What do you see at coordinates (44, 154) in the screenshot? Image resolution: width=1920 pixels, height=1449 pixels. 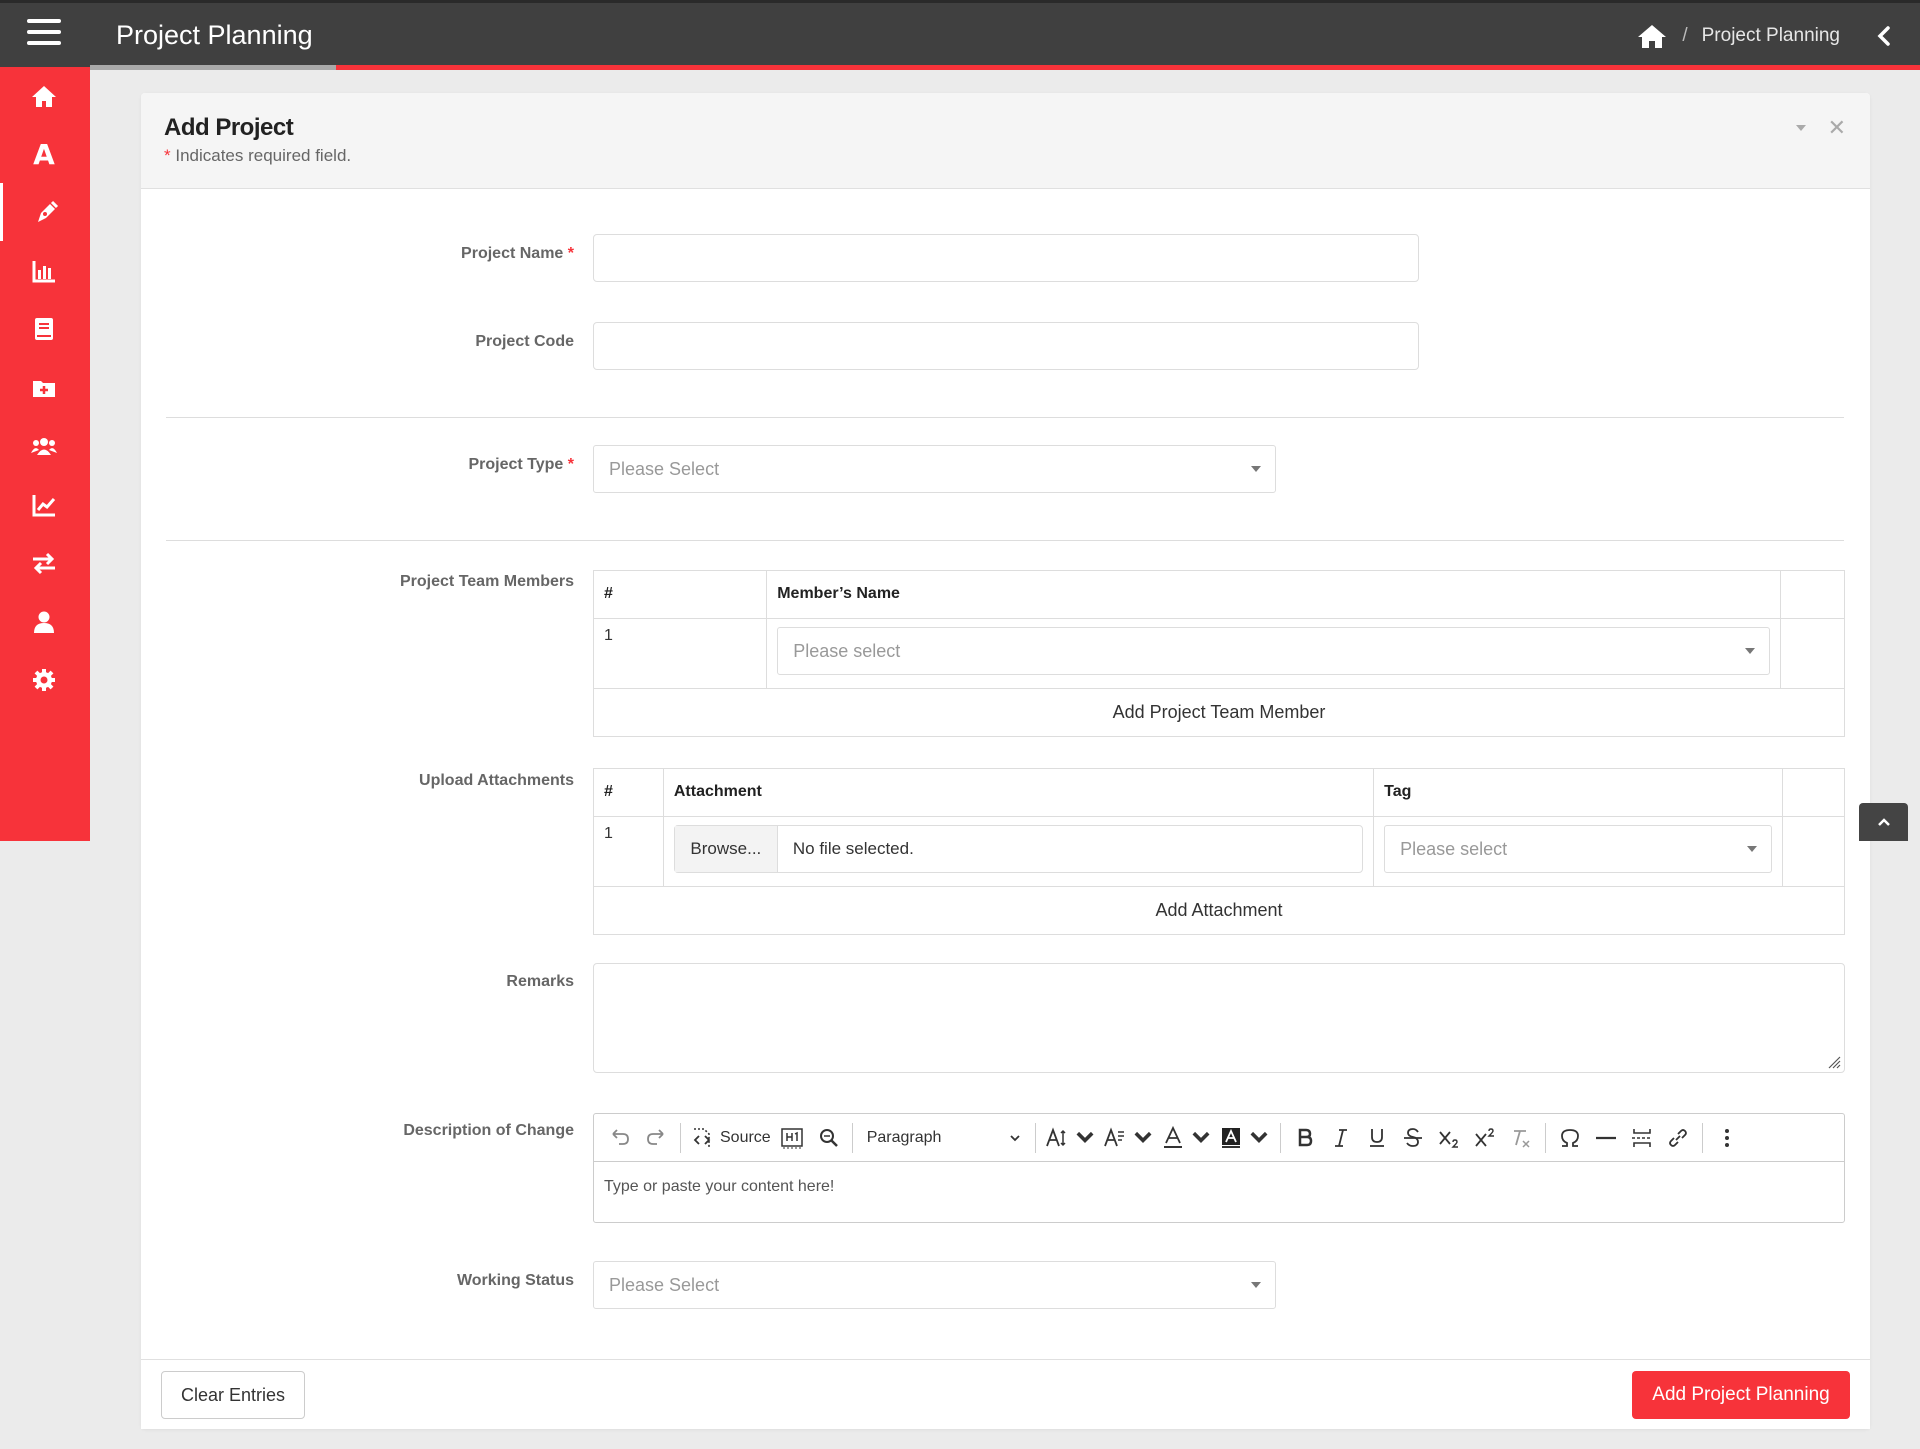 I see `sidebar-item-font: A` at bounding box center [44, 154].